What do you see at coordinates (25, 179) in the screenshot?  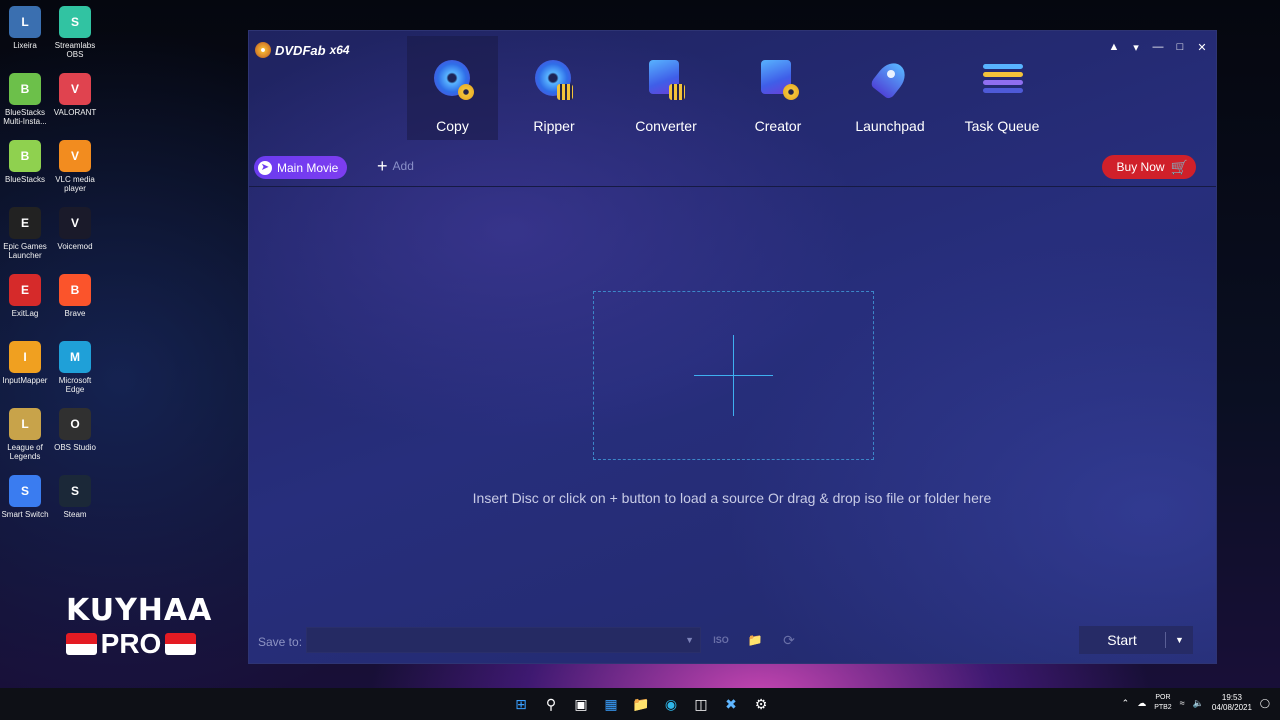 I see `desktop-icon-label: BlueStacks` at bounding box center [25, 179].